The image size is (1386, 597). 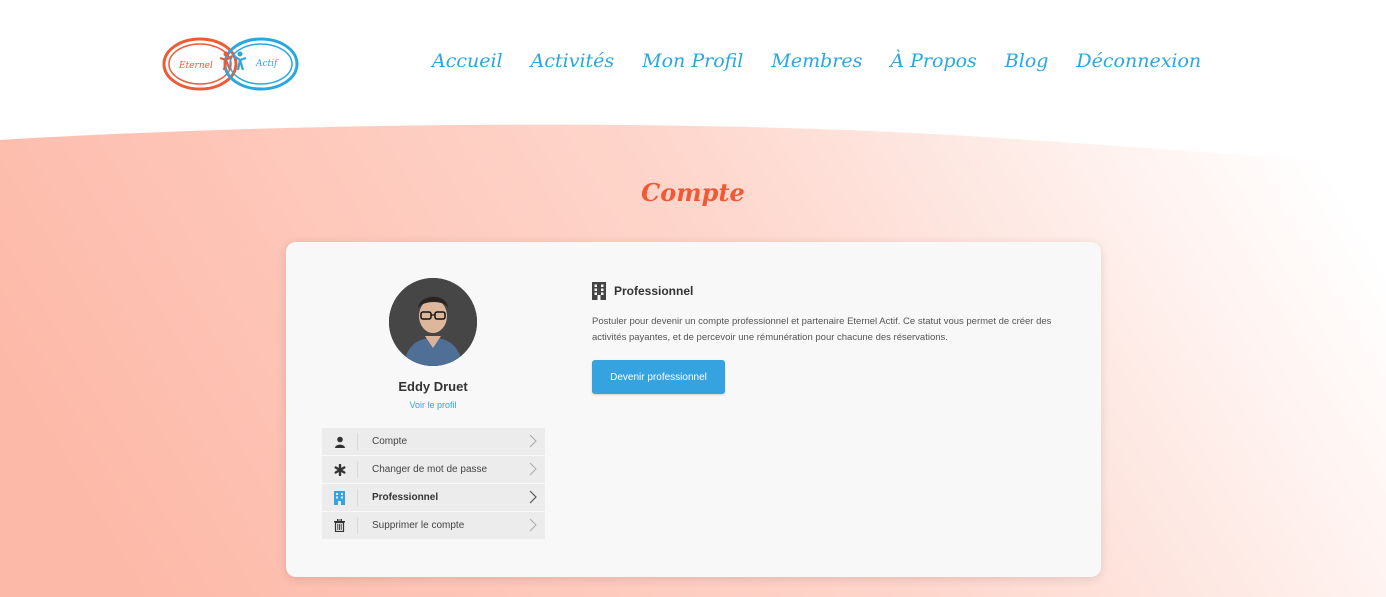 I want to click on trash-icon, so click(x=340, y=525).